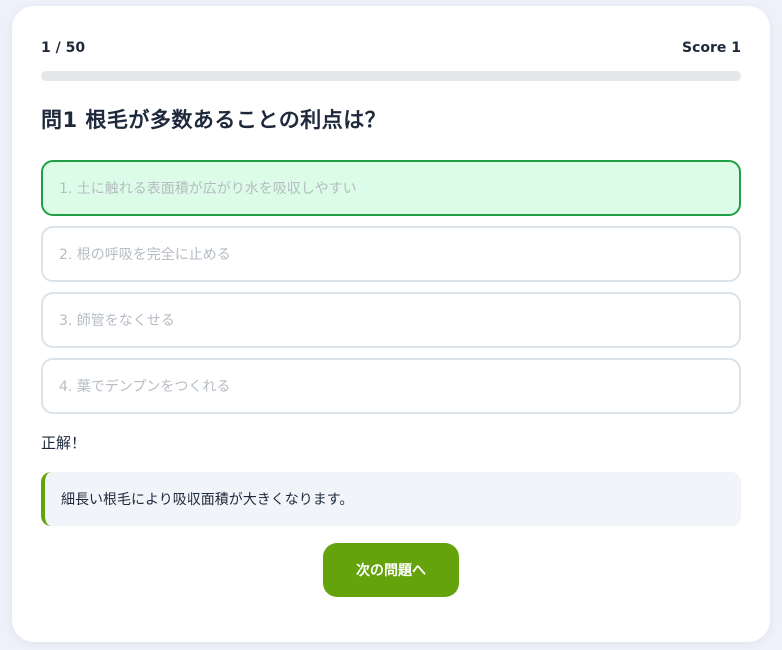 The width and height of the screenshot is (782, 650). Describe the element at coordinates (145, 387) in the screenshot. I see `answer-option-label: 4. 葉でデンプンをつくれる` at that location.